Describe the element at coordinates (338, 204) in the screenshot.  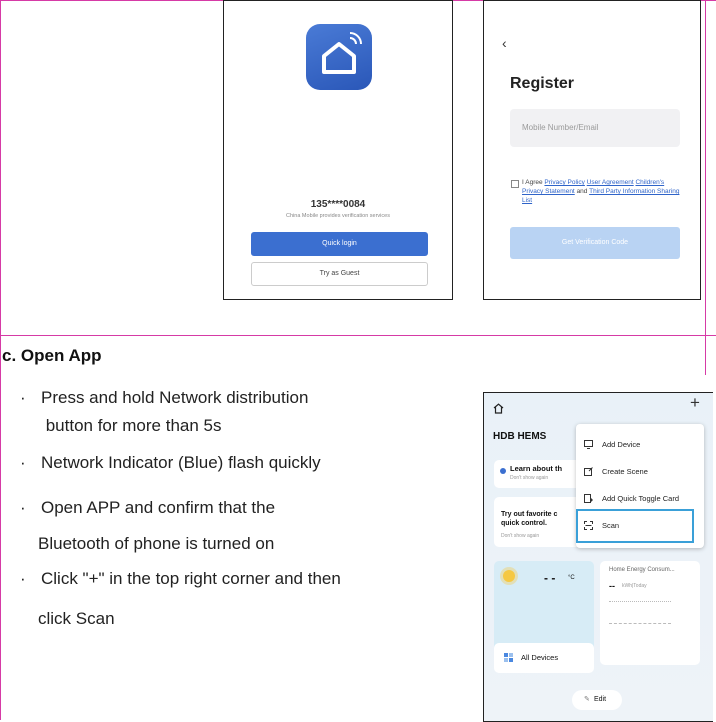
I see `masked-phone-number: 135****0084` at that location.